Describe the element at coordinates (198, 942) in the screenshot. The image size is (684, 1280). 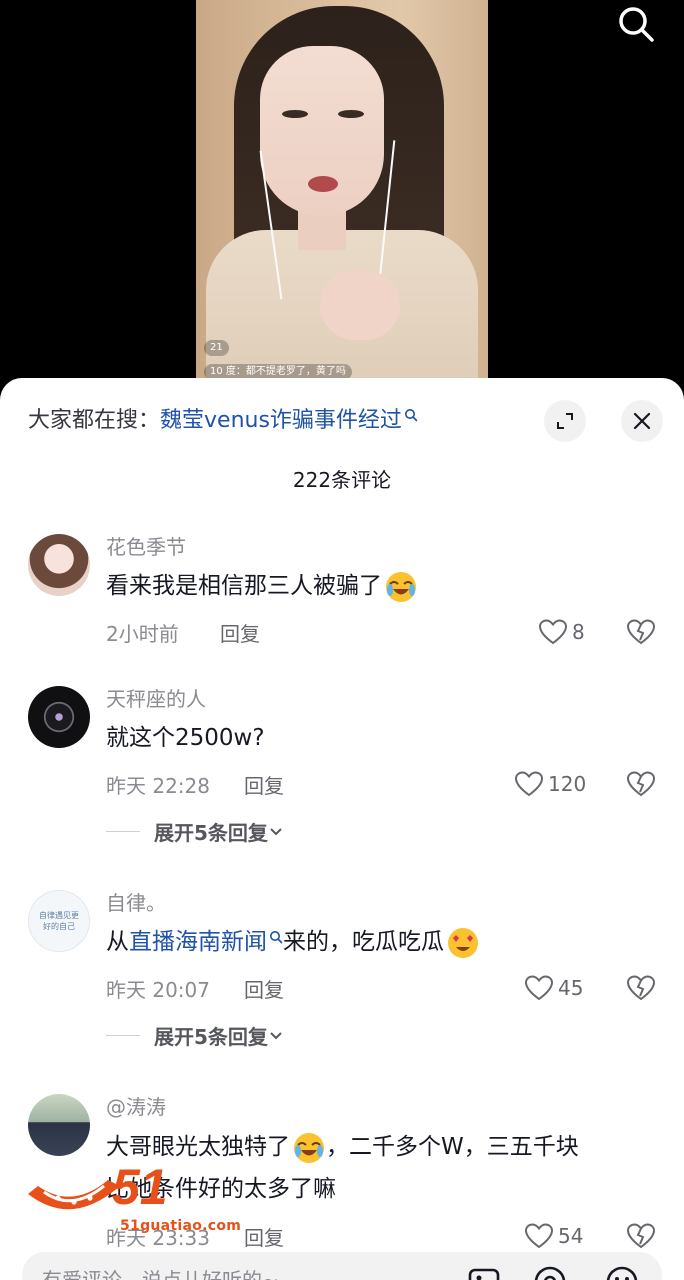
I see `topic-link: 直播海南新闻` at that location.